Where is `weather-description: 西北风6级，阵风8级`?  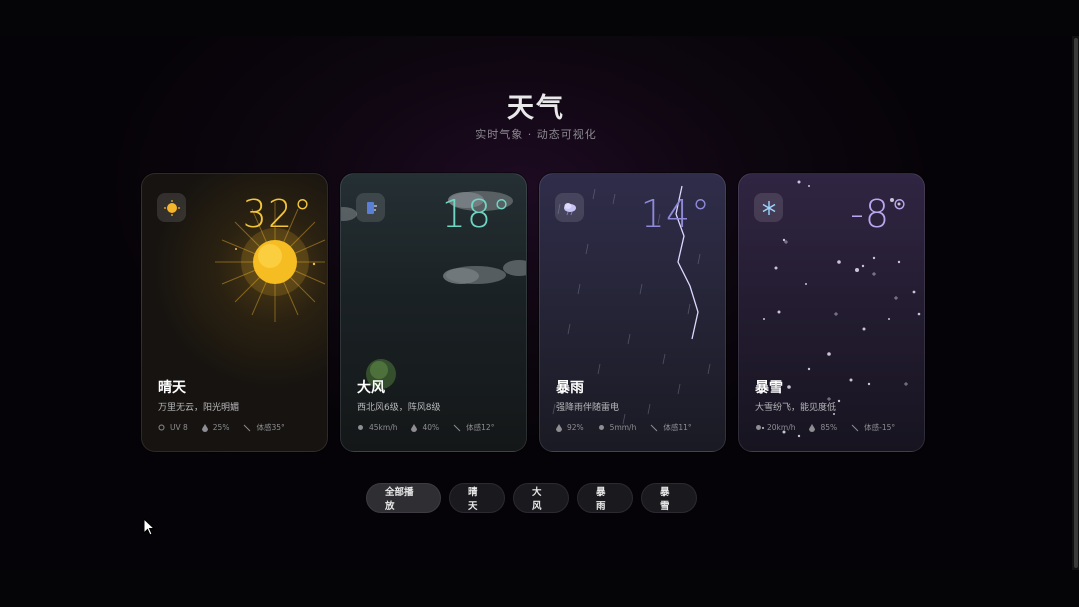 weather-description: 西北风6级，阵风8级 is located at coordinates (399, 408).